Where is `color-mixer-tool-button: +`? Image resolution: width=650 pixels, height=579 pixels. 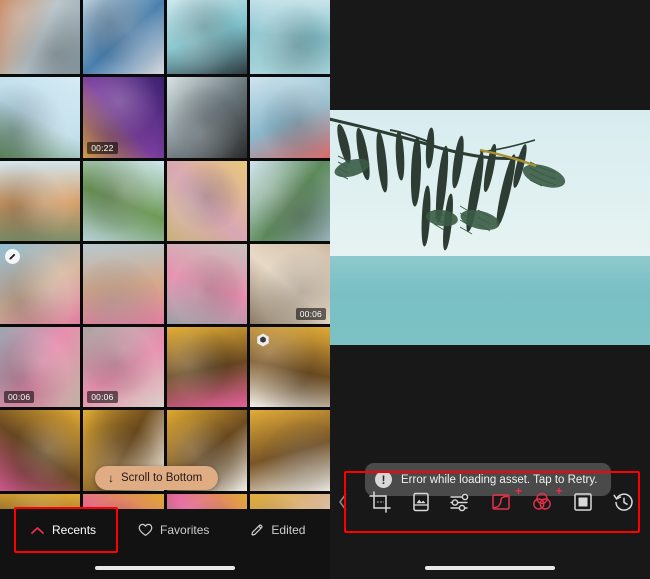
color-mixer-tool-button: + is located at coordinates (545, 501).